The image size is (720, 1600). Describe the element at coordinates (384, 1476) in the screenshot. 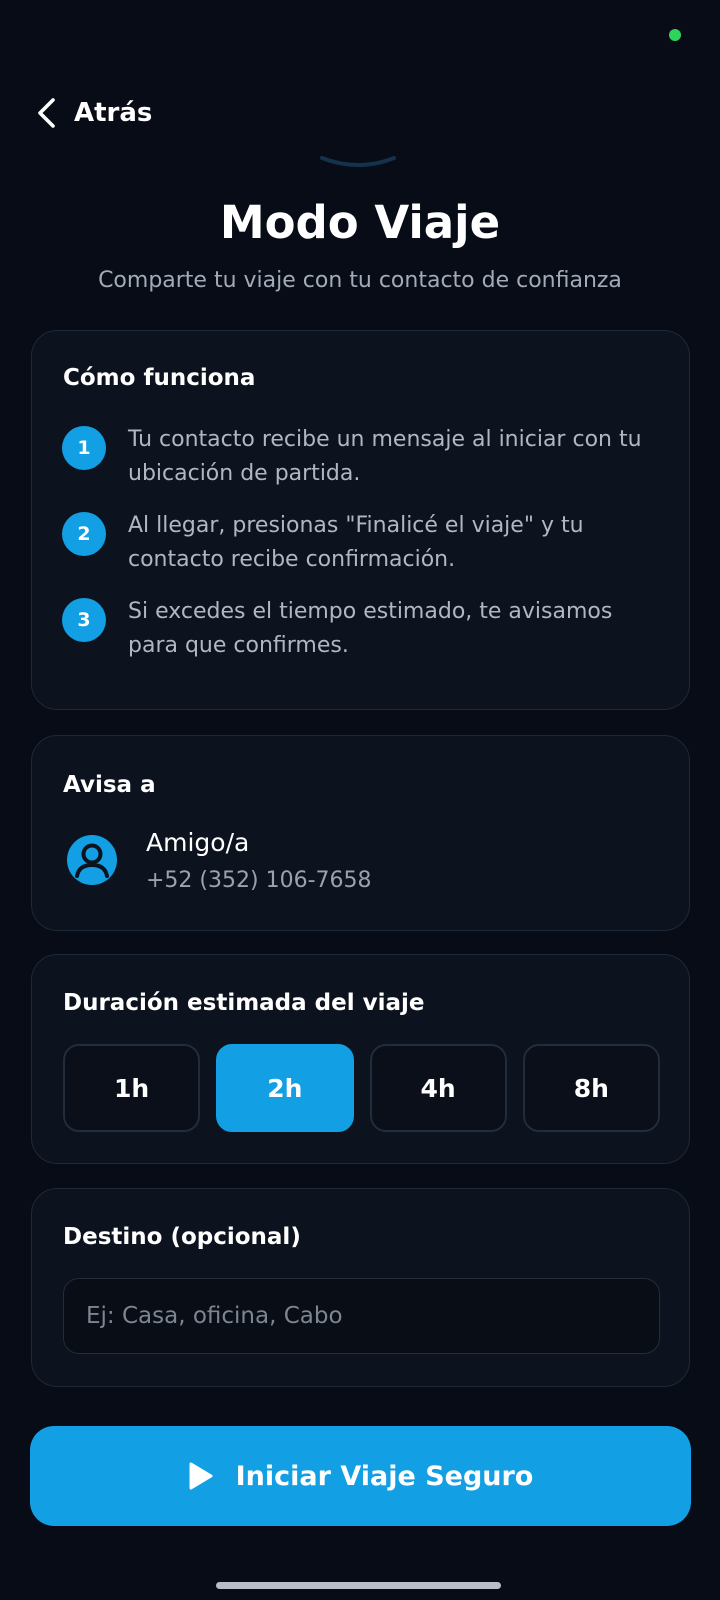

I see `start-trip-label: Iniciar Viaje Seguro` at that location.